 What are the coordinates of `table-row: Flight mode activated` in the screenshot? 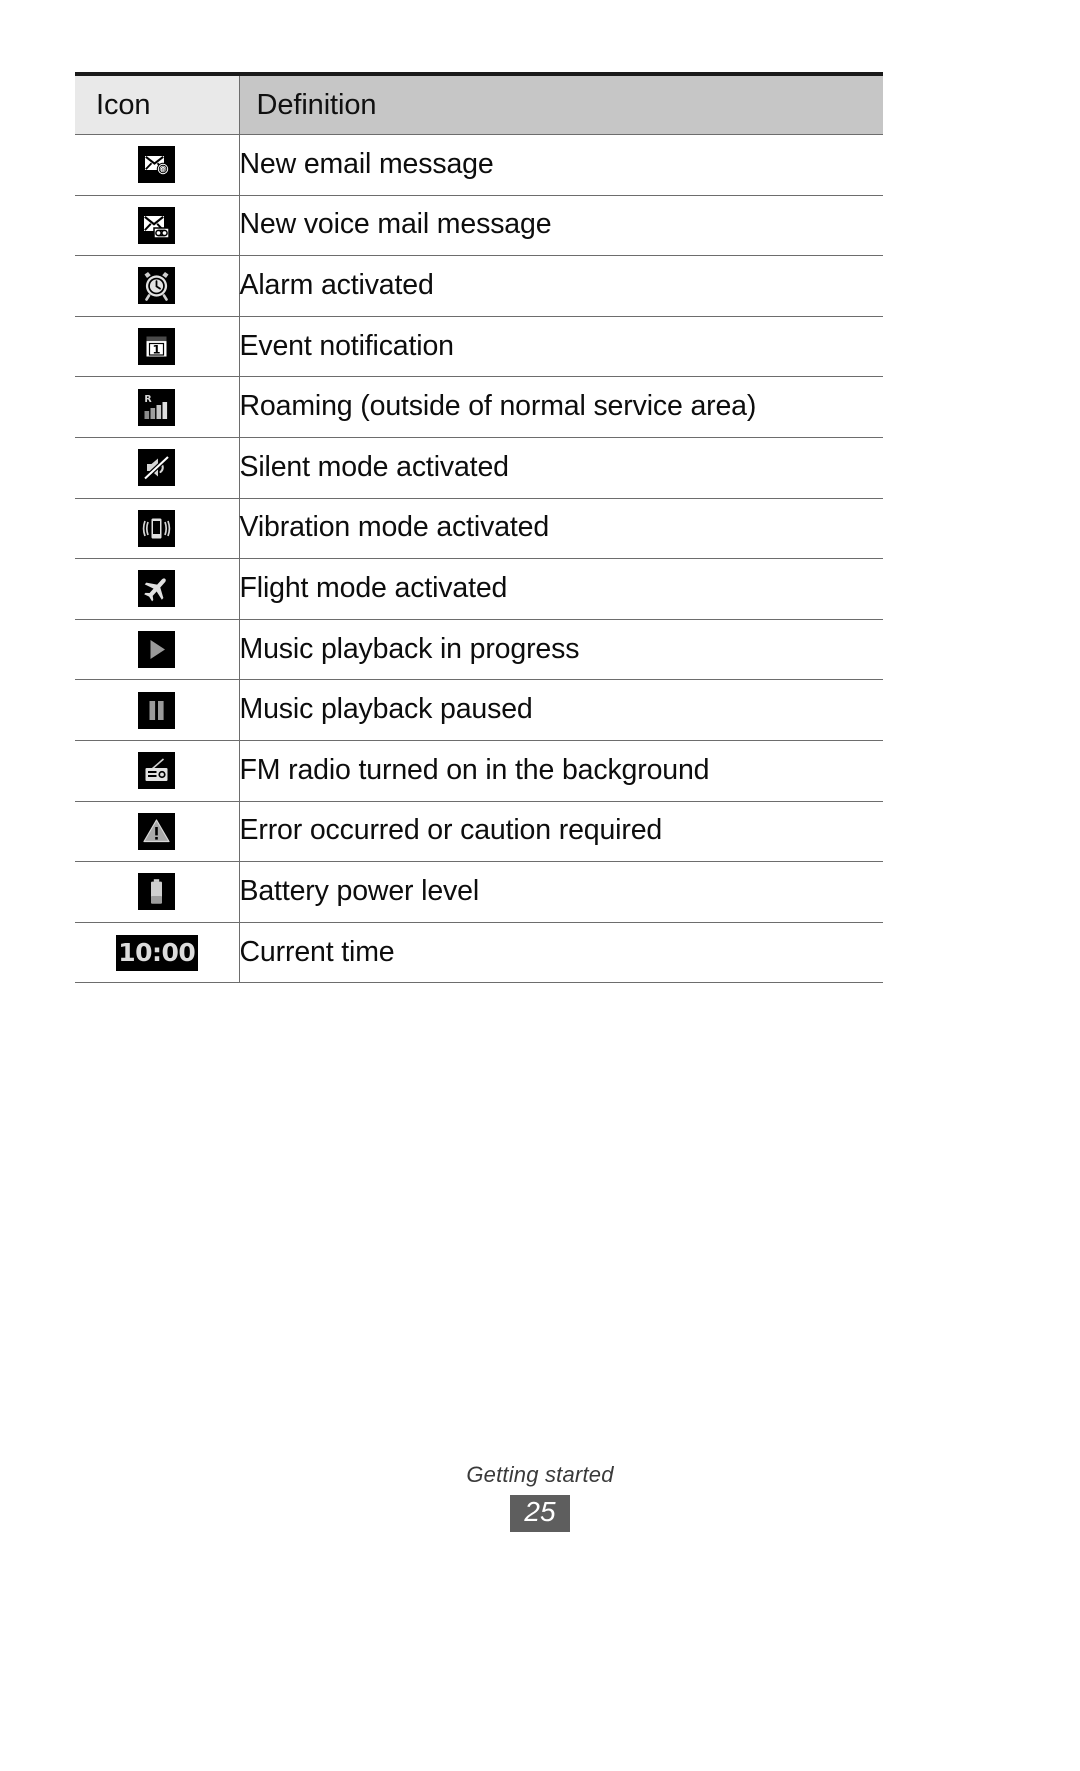 It's located at (479, 589).